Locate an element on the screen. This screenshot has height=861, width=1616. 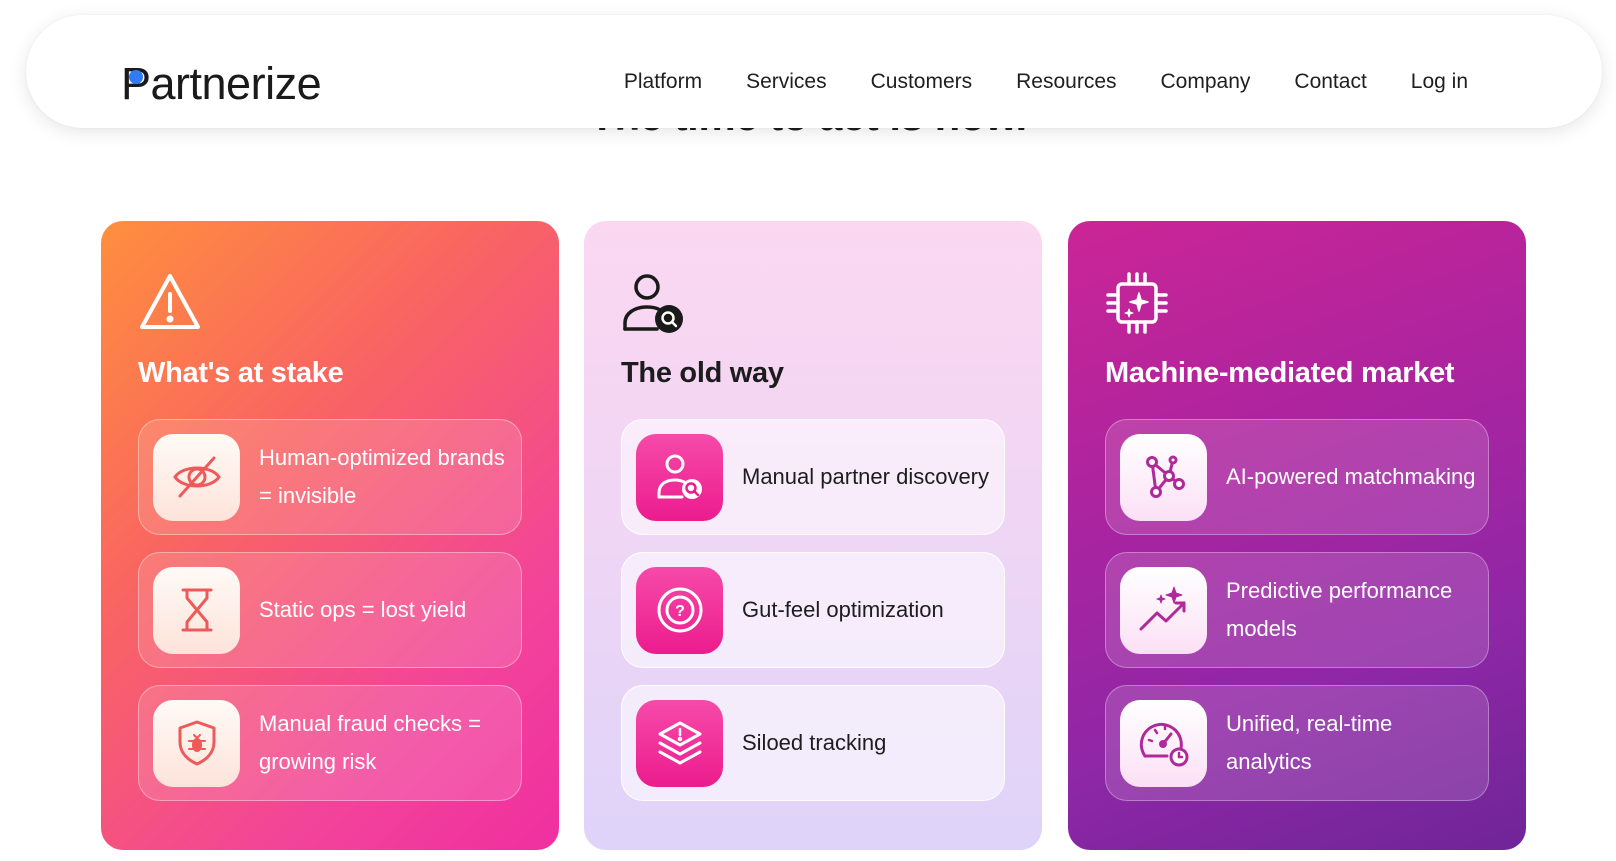
list-item: ? Gut-feel optimization is located at coordinates (813, 610).